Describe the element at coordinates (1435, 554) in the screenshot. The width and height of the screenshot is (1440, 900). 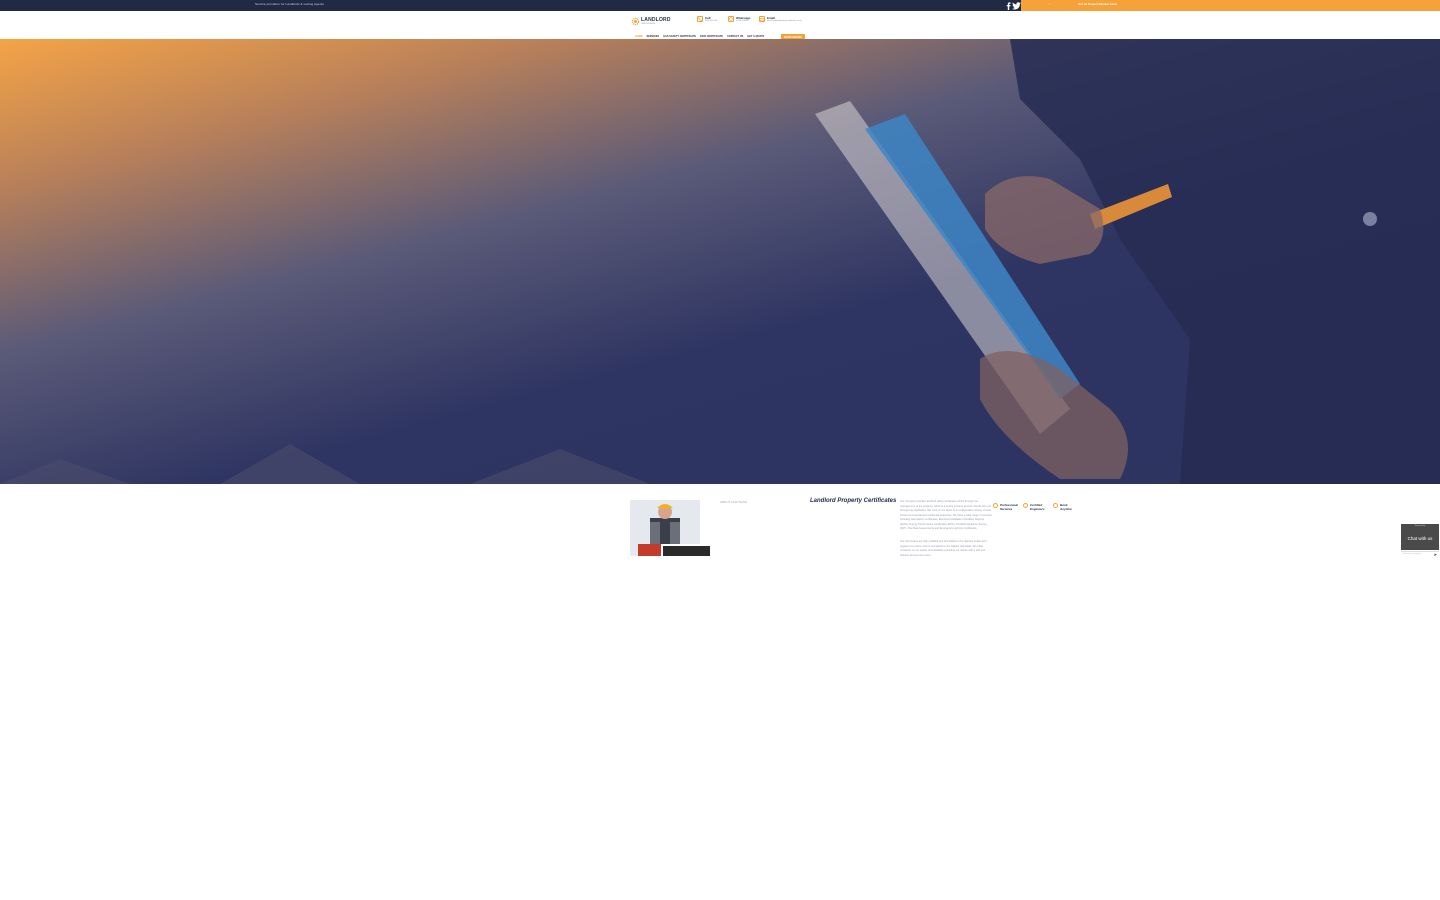
I see `send-icon: ➤` at that location.